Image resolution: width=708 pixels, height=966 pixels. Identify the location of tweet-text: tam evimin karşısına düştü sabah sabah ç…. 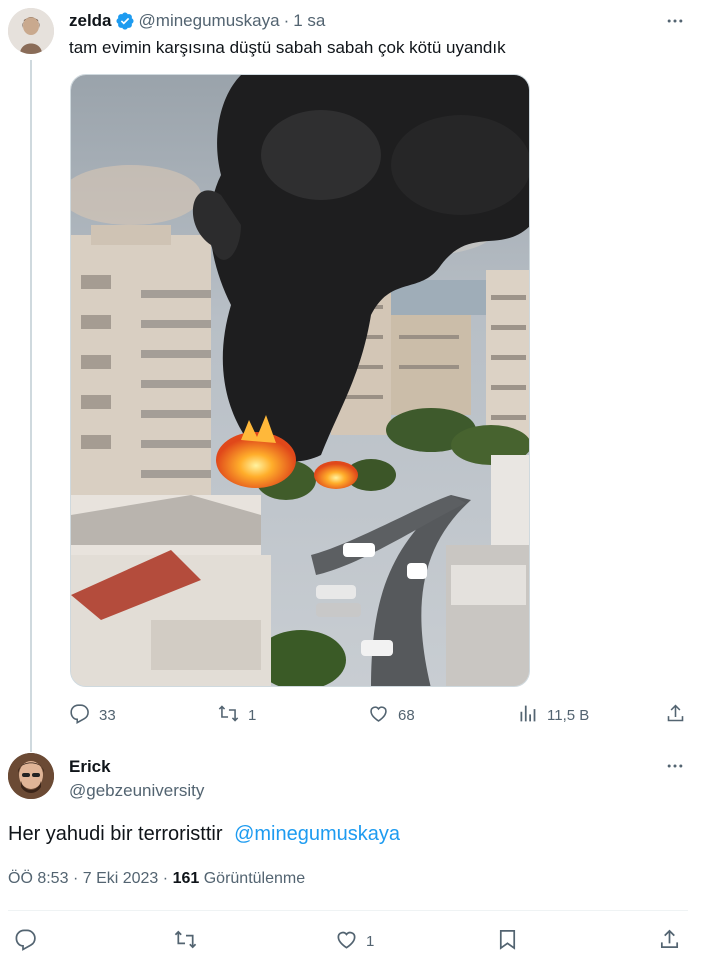
(287, 47).